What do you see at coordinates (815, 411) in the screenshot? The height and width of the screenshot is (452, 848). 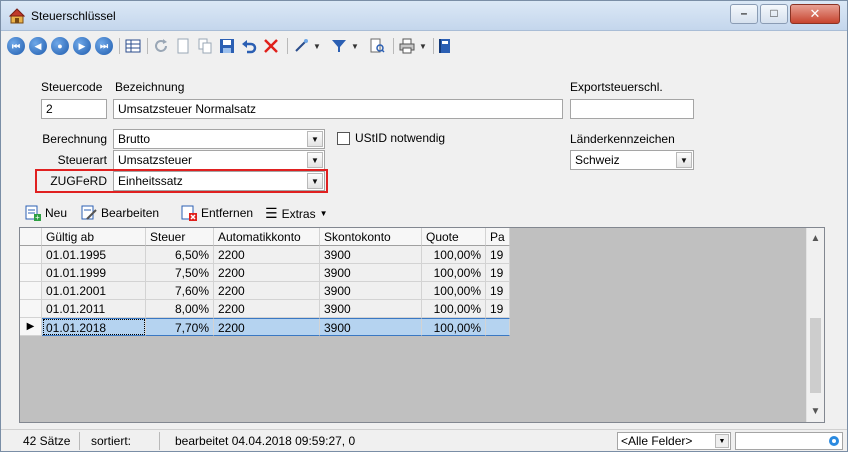 I see `scroll-down-icon: ▼` at bounding box center [815, 411].